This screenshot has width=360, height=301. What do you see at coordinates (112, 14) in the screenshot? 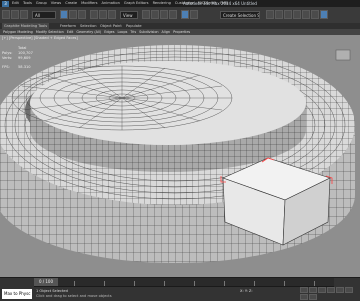
I see `scale-icon` at bounding box center [112, 14].